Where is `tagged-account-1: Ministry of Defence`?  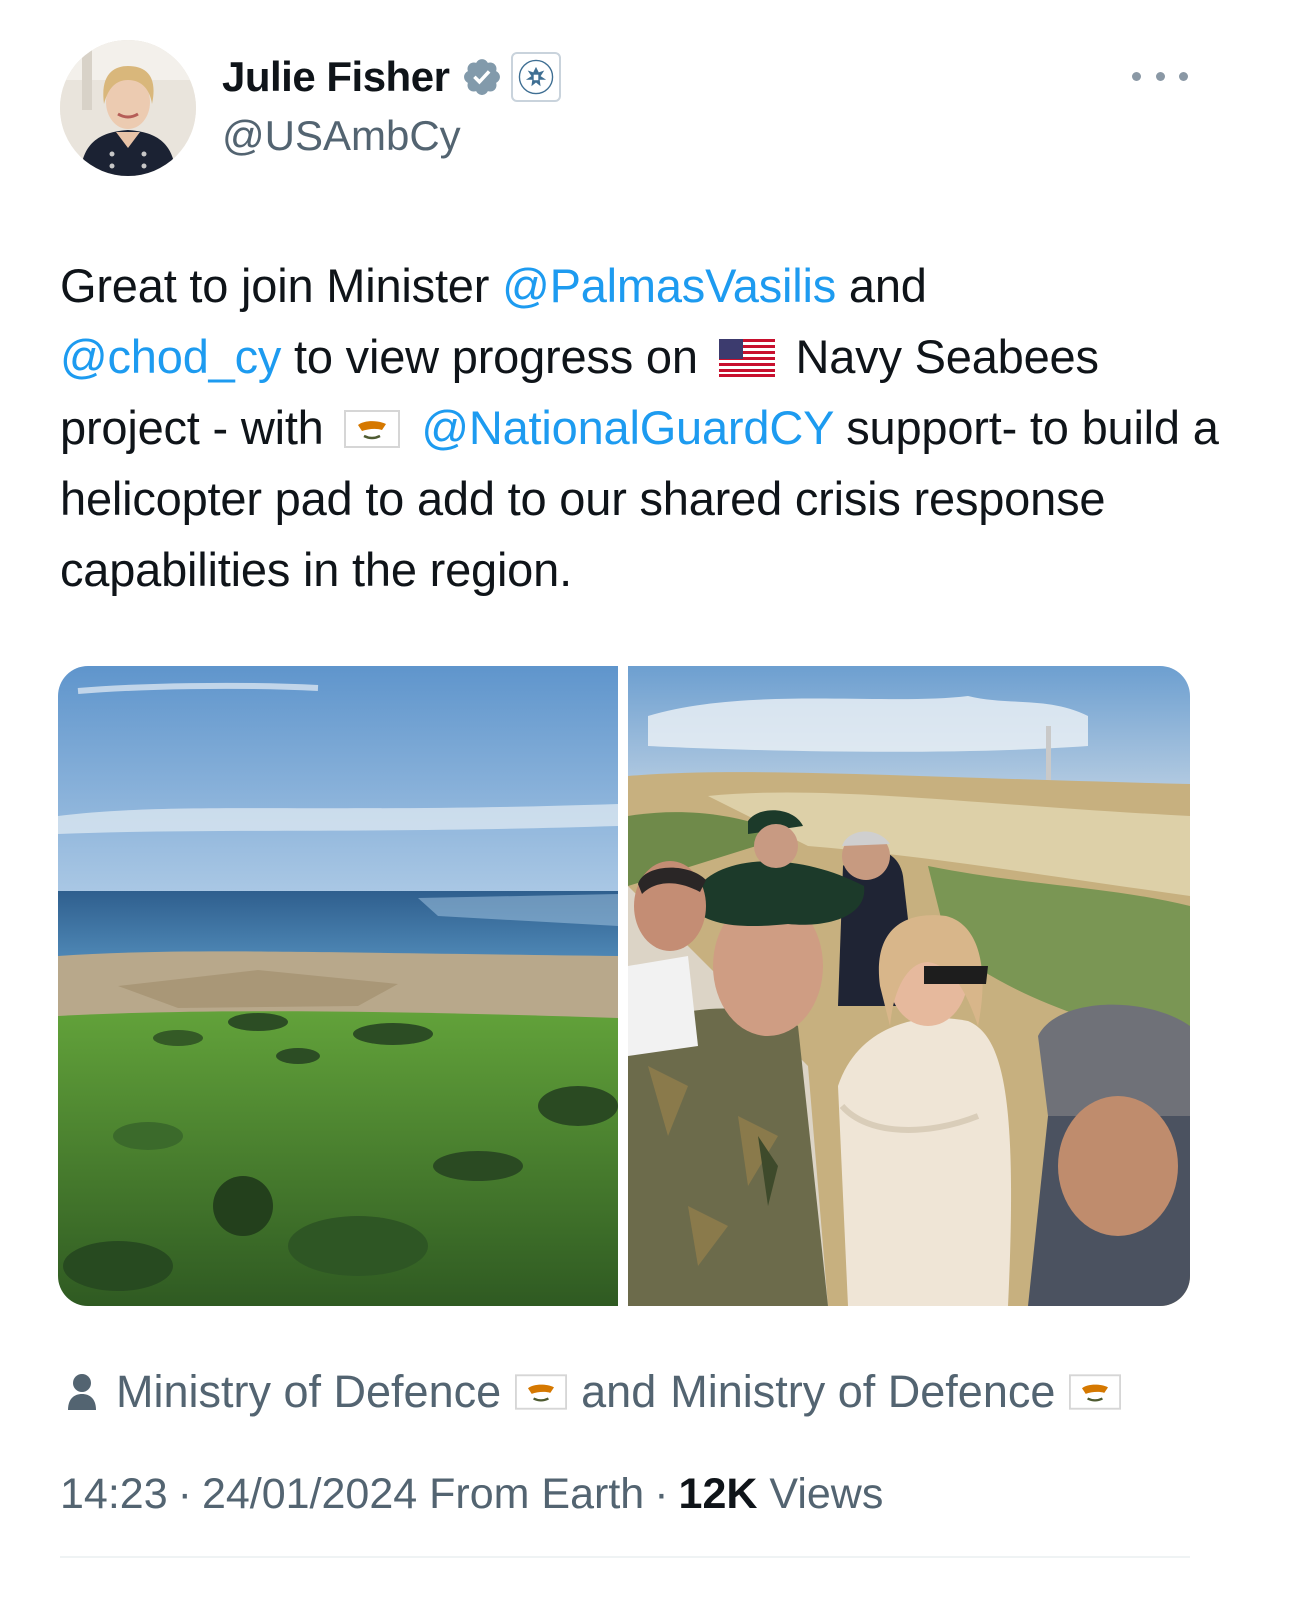 tagged-account-1: Ministry of Defence is located at coordinates (308, 1392).